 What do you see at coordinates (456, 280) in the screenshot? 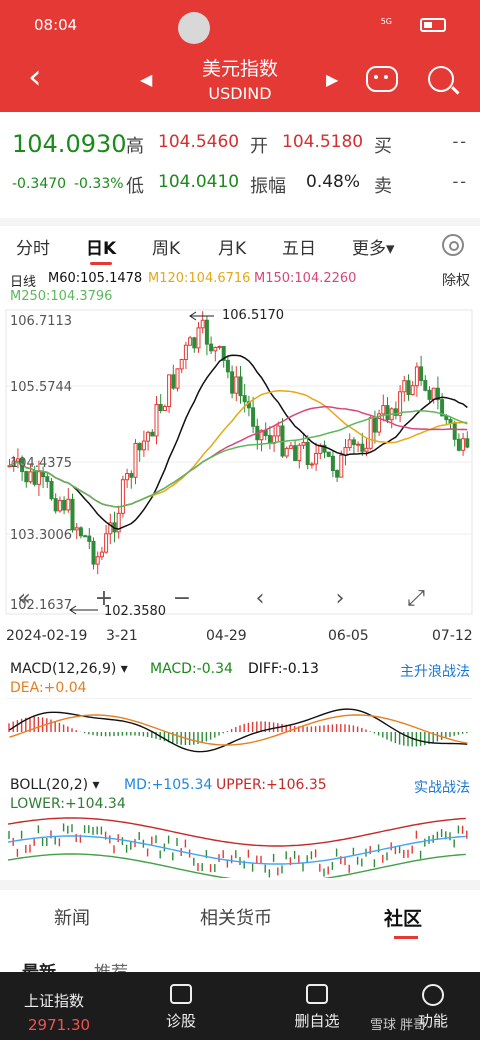
I see `adjust-toggle: 除权` at bounding box center [456, 280].